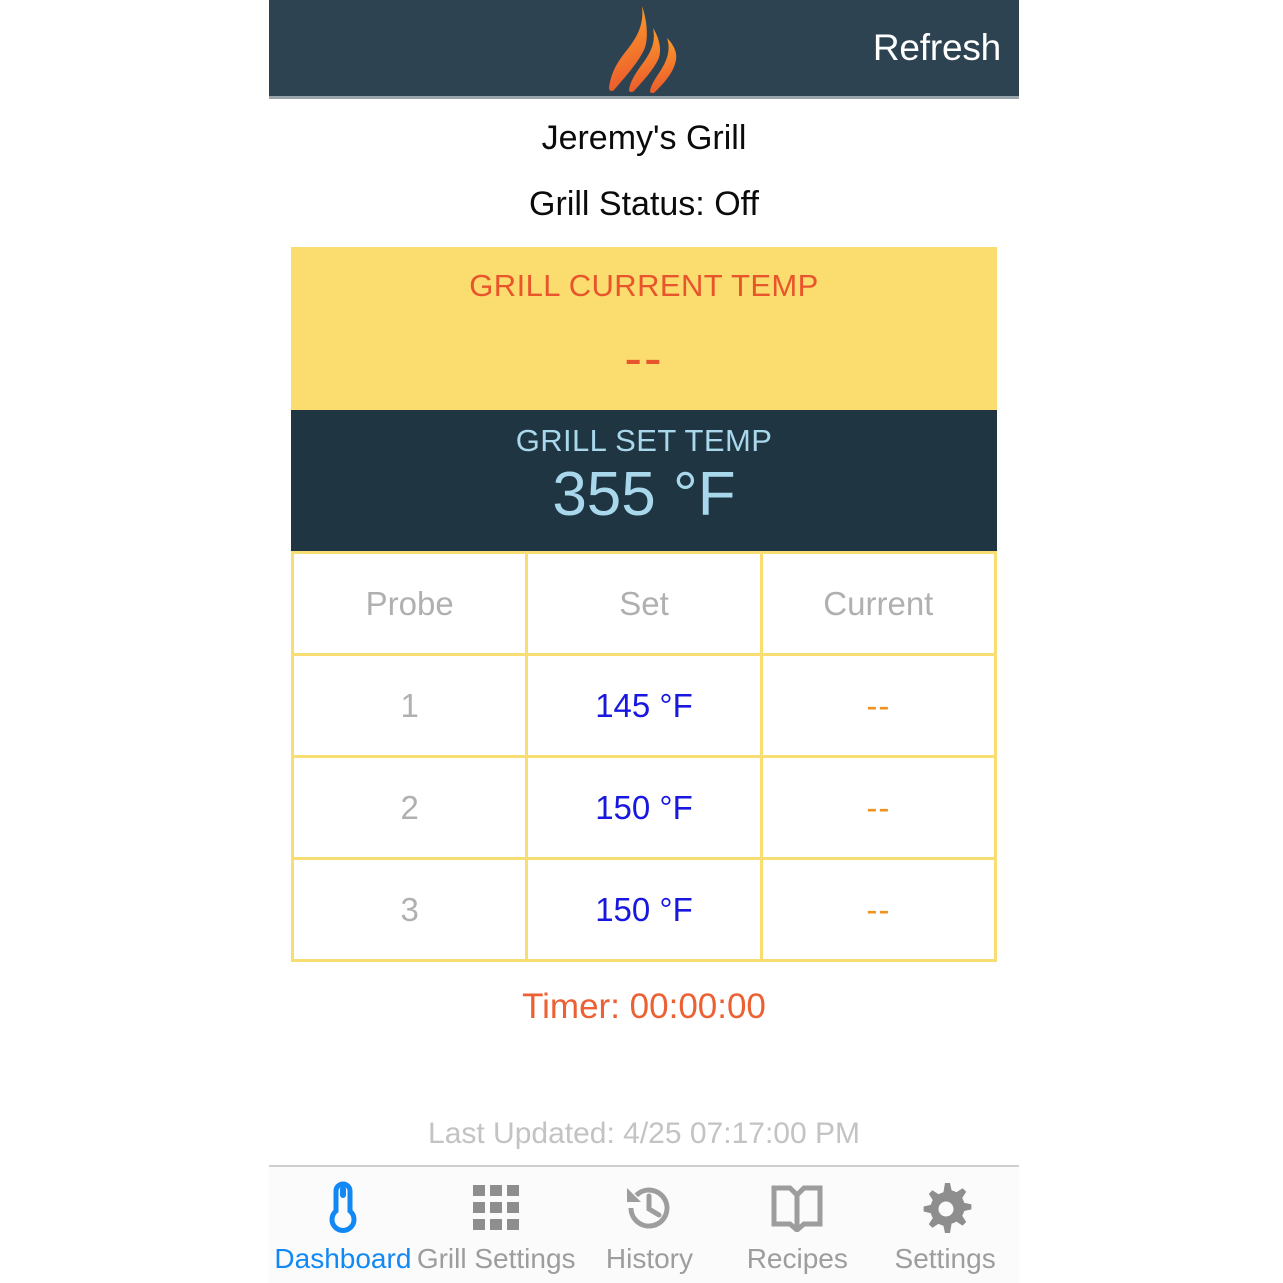 The width and height of the screenshot is (1283, 1283). I want to click on grill-set-temp-value: 355 °F, so click(644, 494).